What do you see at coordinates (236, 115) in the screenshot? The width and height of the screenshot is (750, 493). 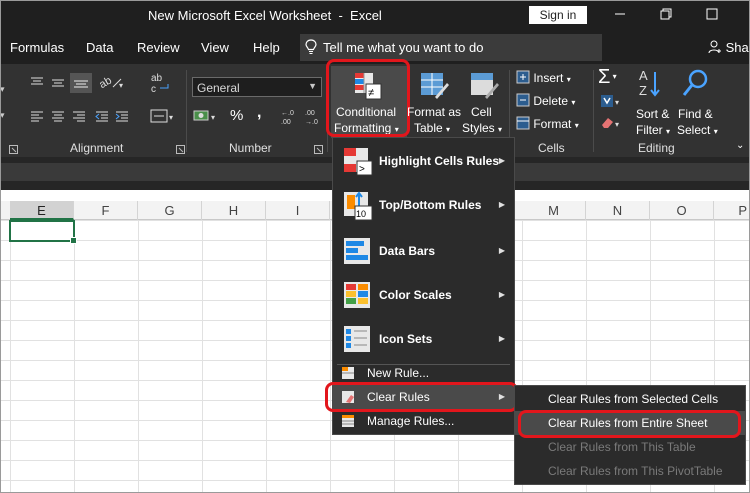 I see `percent-style-button: %` at bounding box center [236, 115].